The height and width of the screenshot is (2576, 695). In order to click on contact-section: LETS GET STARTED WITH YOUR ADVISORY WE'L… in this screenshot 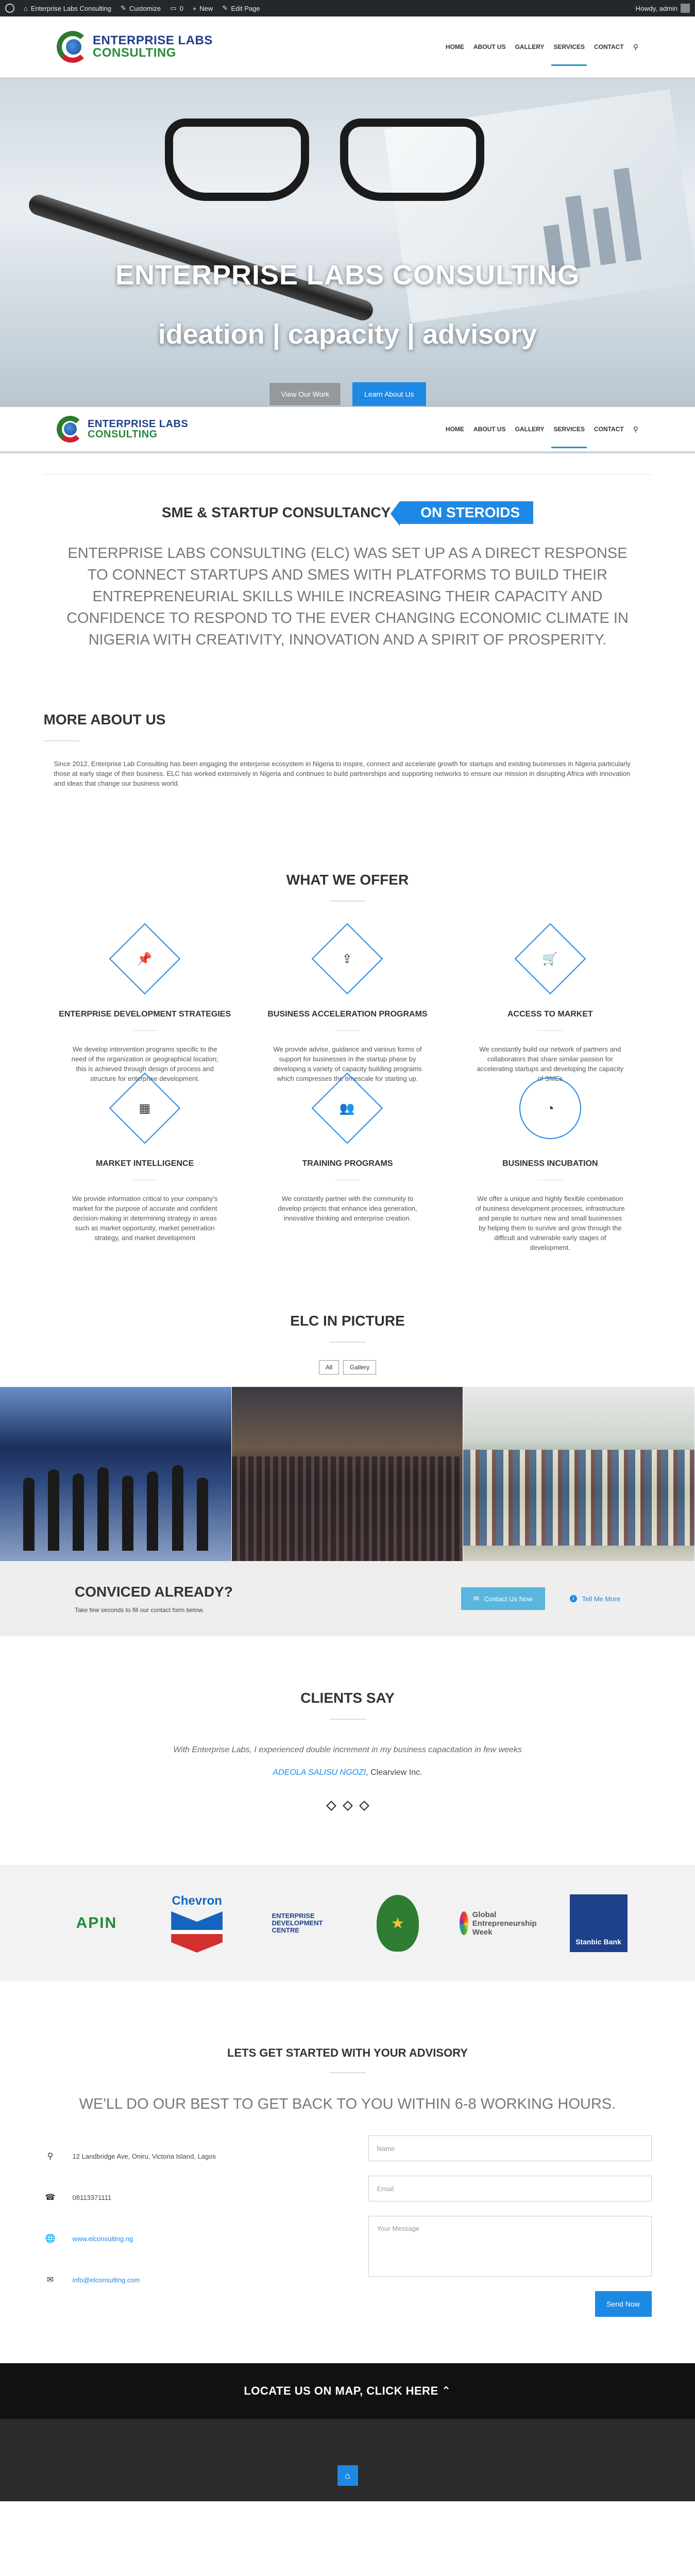, I will do `click(347, 2181)`.